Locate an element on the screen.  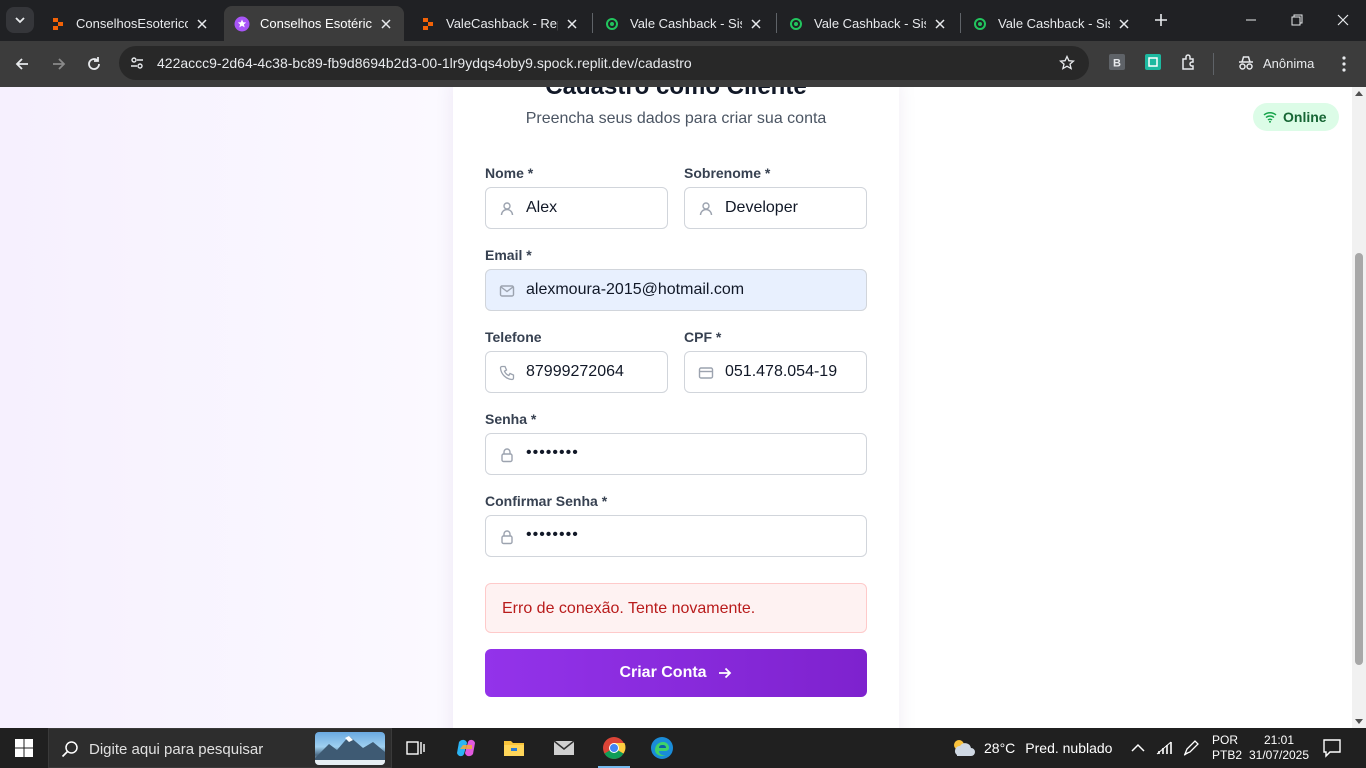
forward-button is located at coordinates (59, 64).